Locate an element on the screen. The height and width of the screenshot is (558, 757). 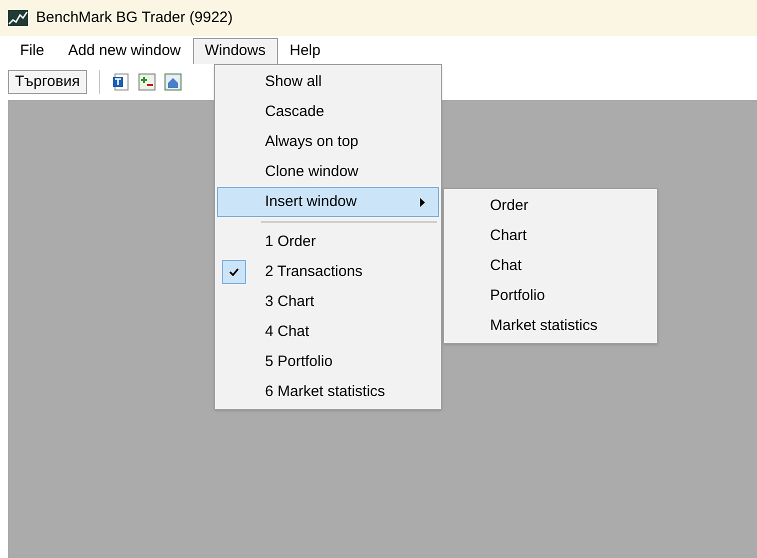
menu-option: Order is located at coordinates (550, 206).